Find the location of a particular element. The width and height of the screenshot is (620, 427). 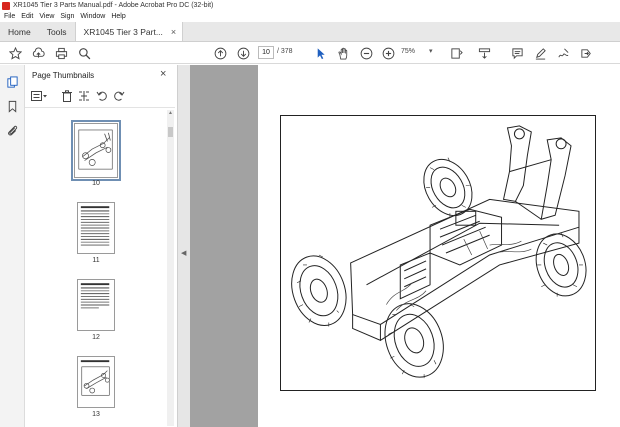

bookmark-icon is located at coordinates (12, 106).